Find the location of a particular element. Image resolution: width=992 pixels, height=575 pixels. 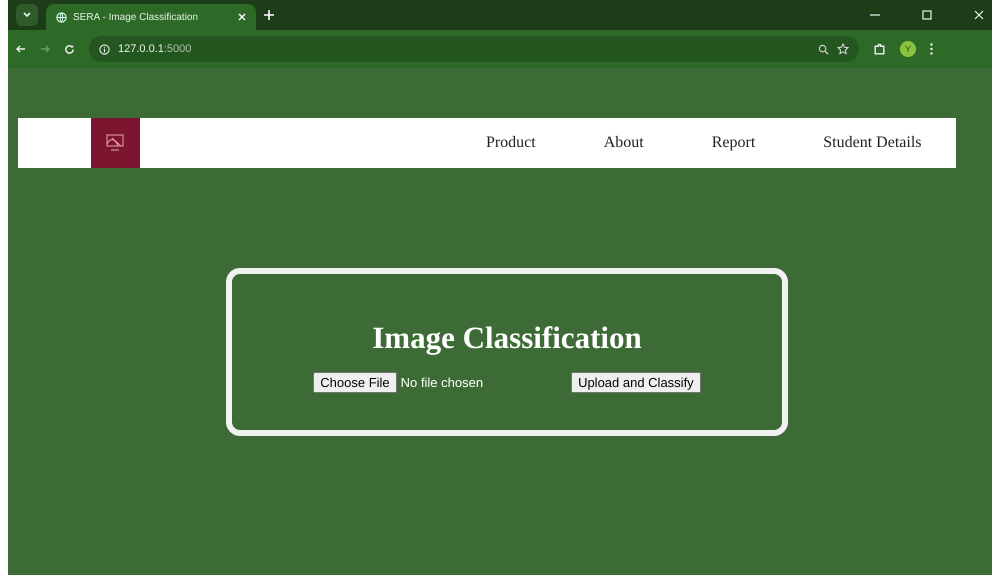

nav-link: Product is located at coordinates (511, 143).